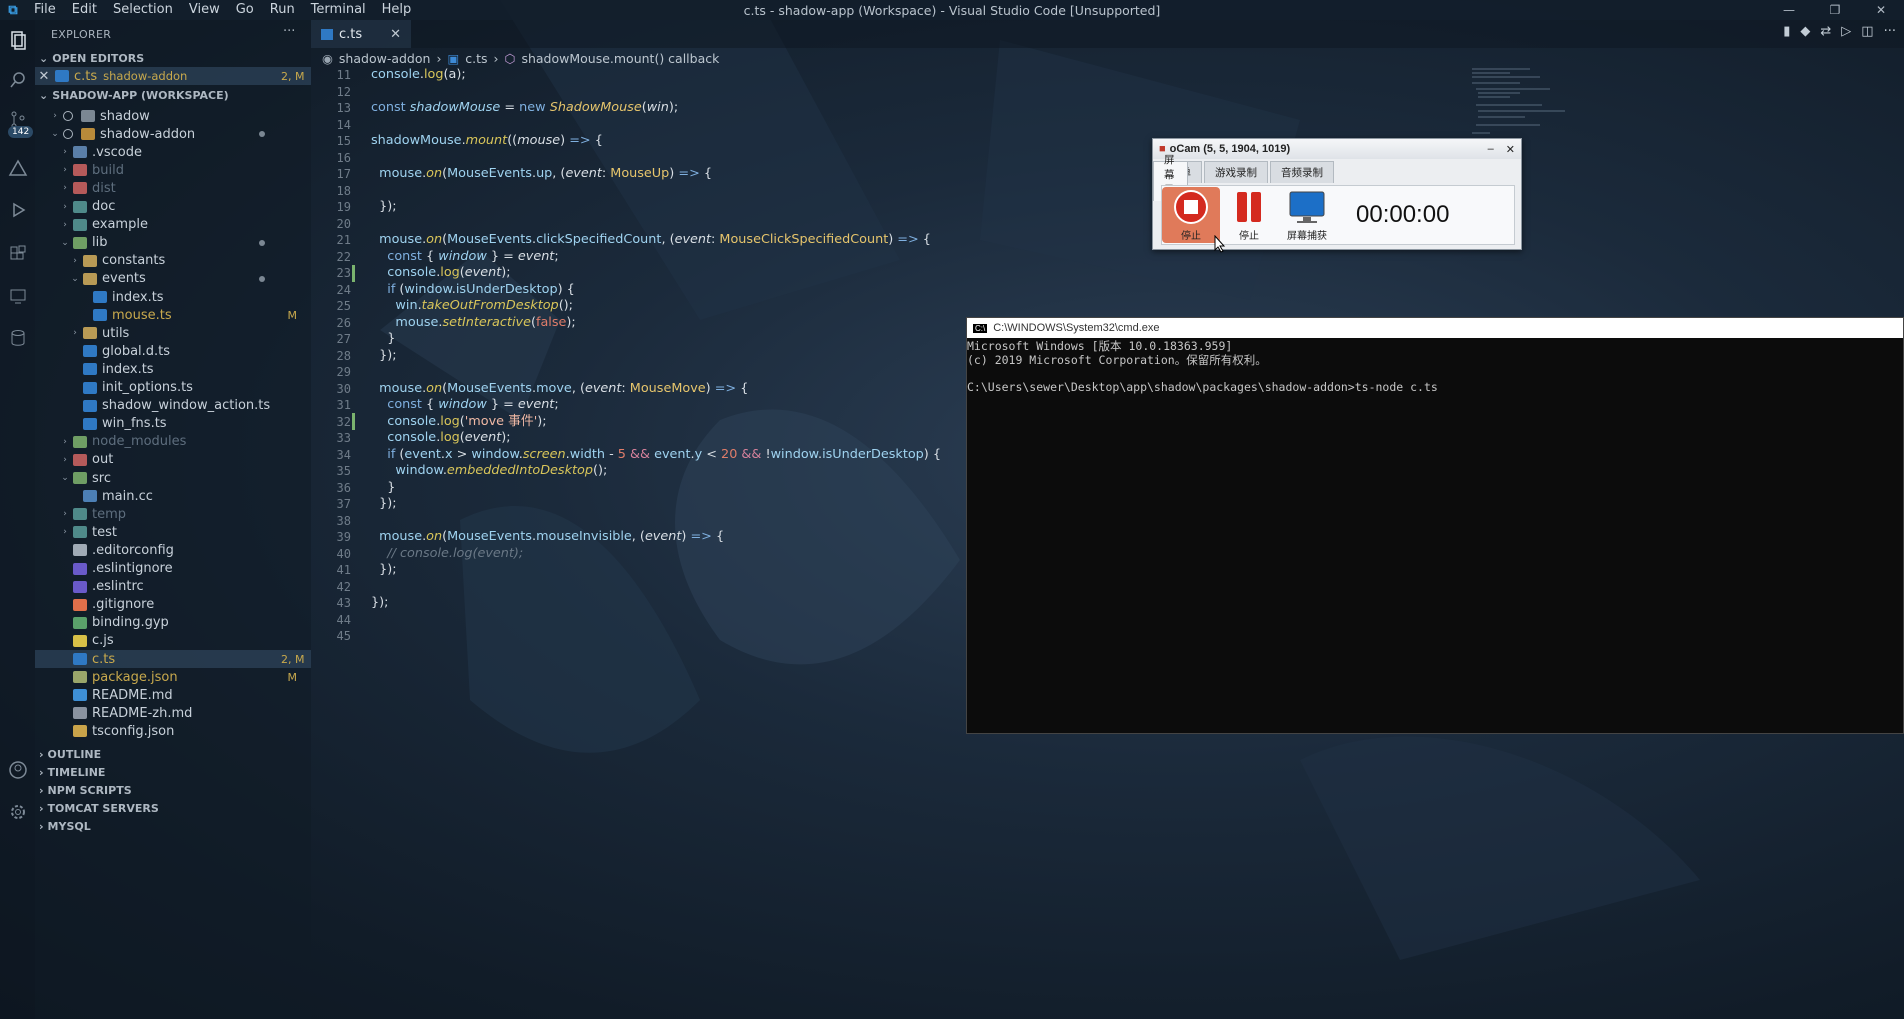  What do you see at coordinates (99, 808) in the screenshot?
I see `tomcat-servers-section: › TOMCAT SERVERS` at bounding box center [99, 808].